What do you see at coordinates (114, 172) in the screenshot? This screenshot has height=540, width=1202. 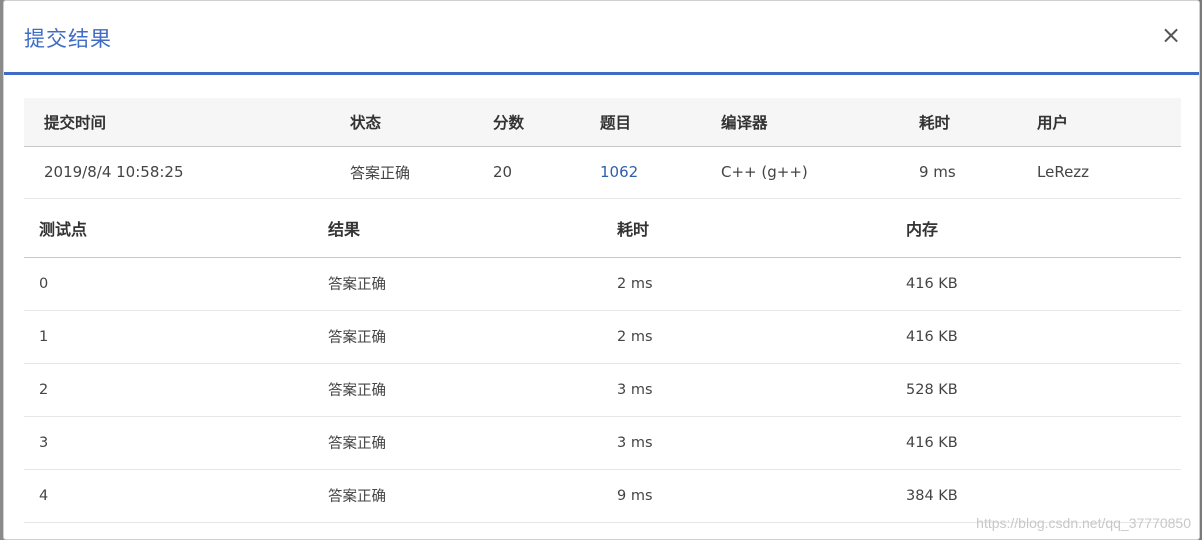 I see `submit-time: 2019/8/4 10:58:25` at bounding box center [114, 172].